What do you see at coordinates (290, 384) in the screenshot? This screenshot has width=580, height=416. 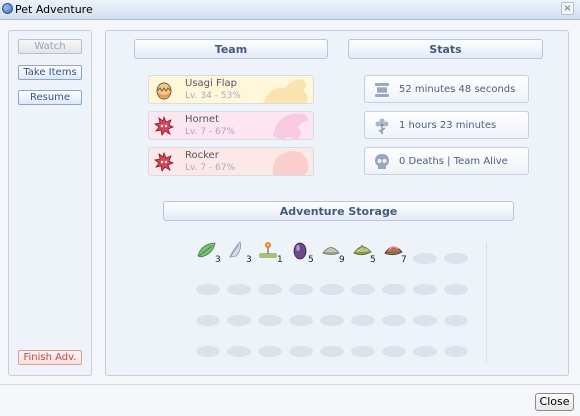 I see `footer-divider` at bounding box center [290, 384].